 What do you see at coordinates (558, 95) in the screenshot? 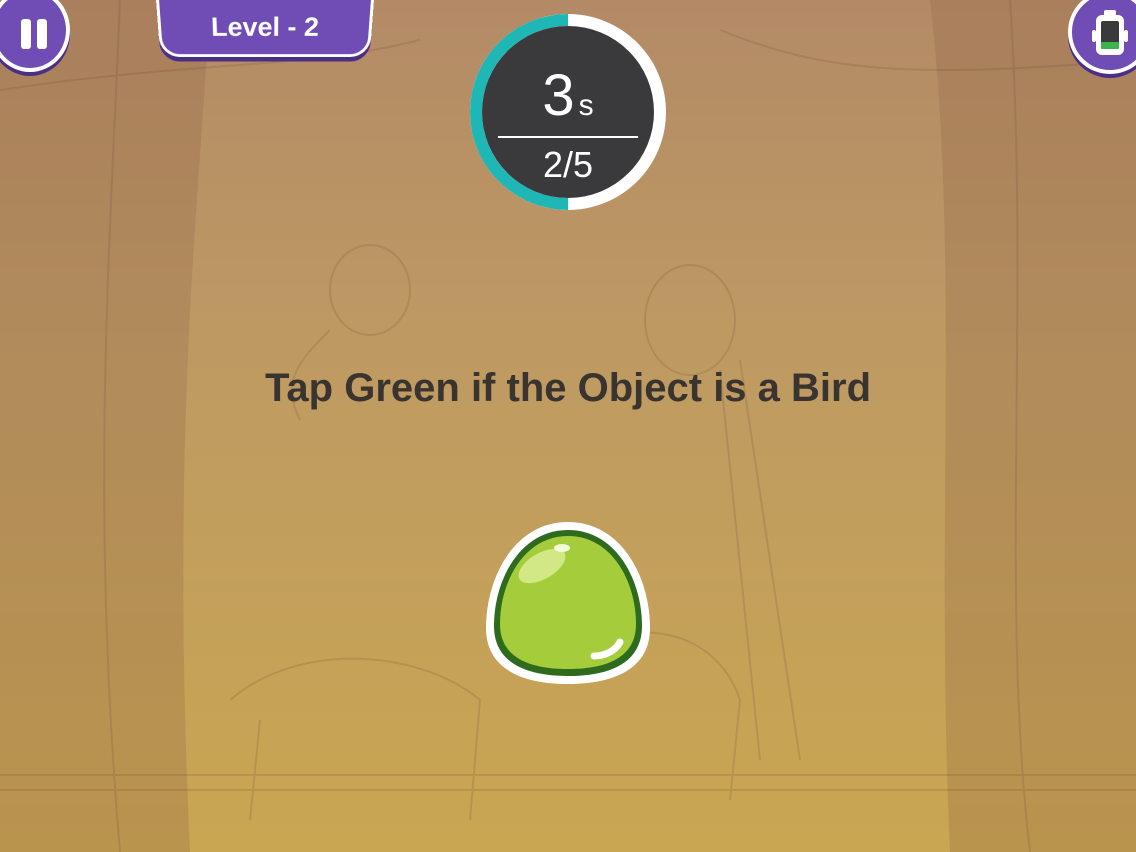
I see `timer-seconds: 3` at bounding box center [558, 95].